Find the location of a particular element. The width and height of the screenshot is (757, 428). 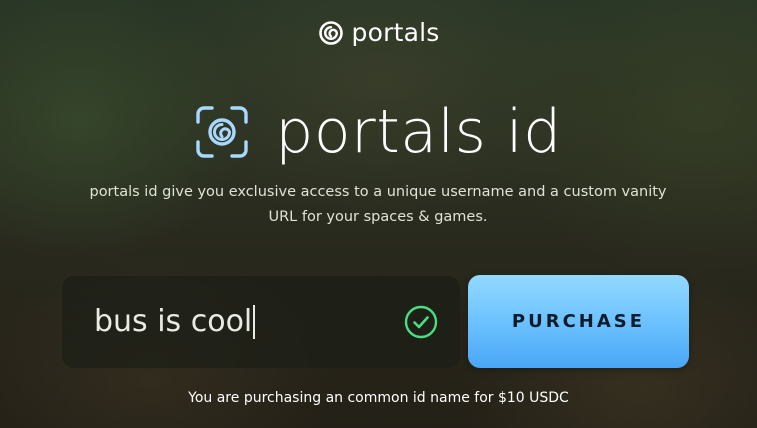

id-name-input-field: bus is cool is located at coordinates (175, 322).